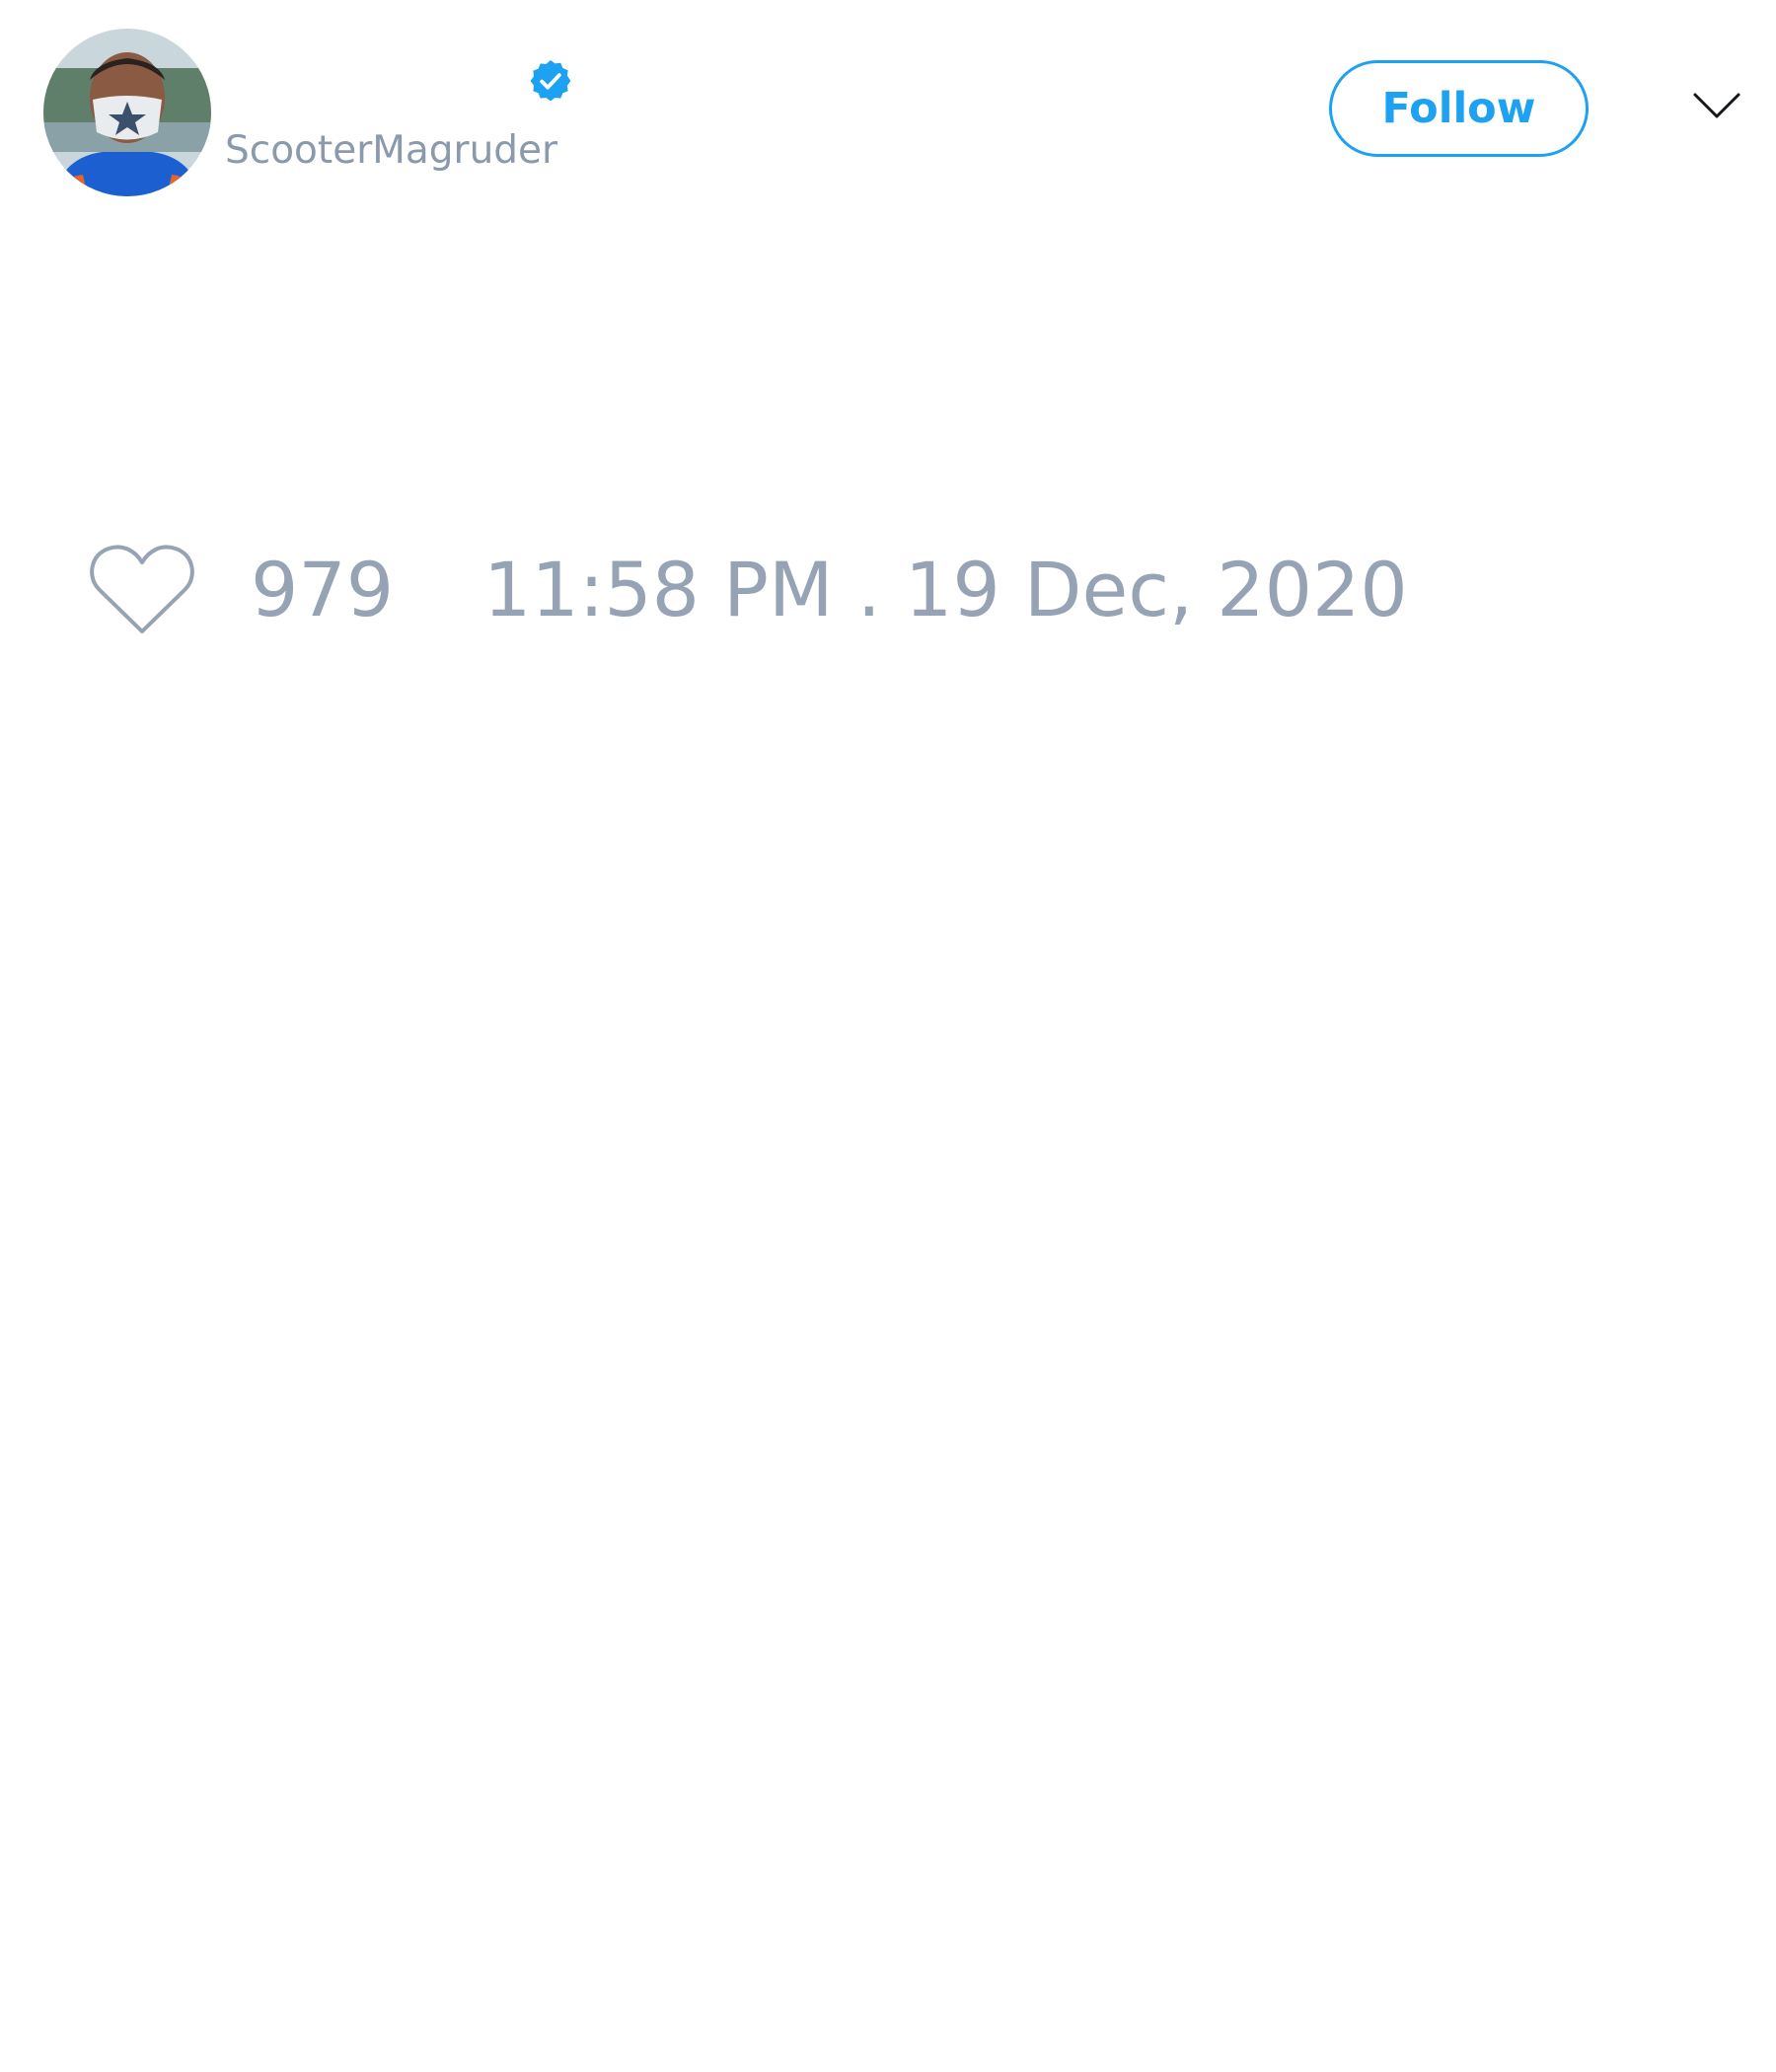 The width and height of the screenshot is (1776, 2072). Describe the element at coordinates (946, 590) in the screenshot. I see `tweet-timestamp: 11:58 PM . 19 Dec, 2020` at that location.